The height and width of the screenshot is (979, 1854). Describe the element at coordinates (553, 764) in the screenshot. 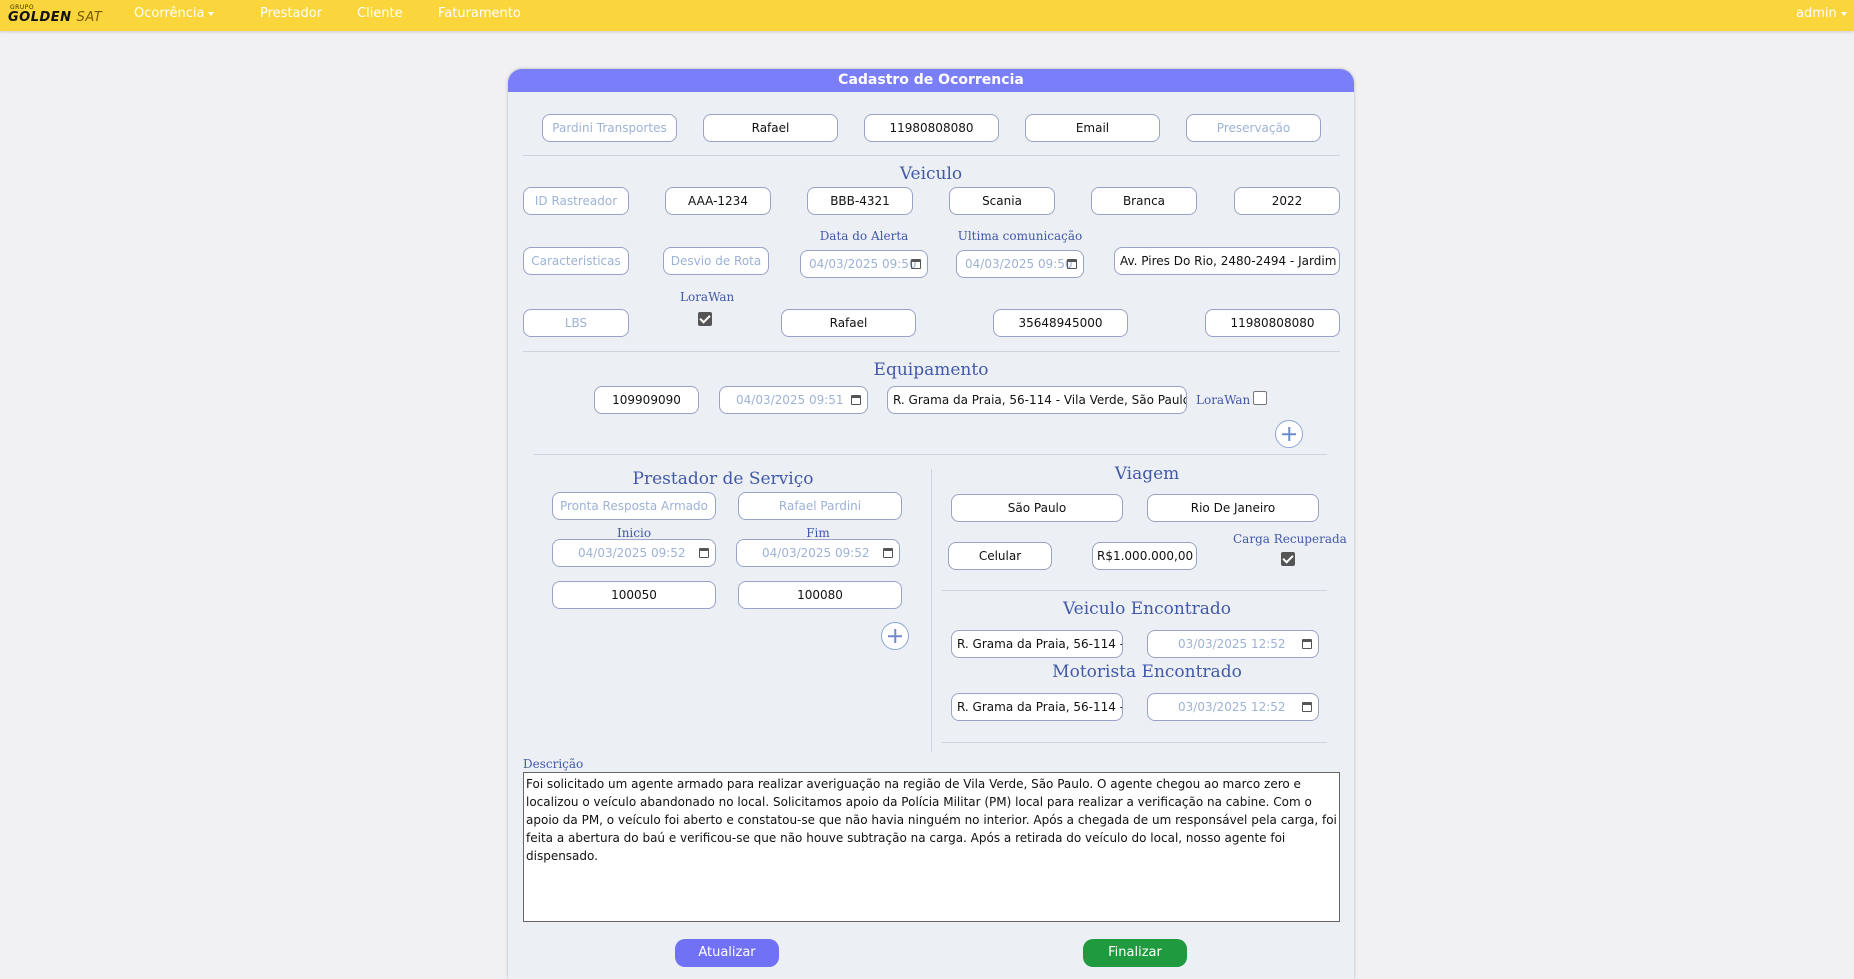

I see `descricao-label: Descrição` at that location.